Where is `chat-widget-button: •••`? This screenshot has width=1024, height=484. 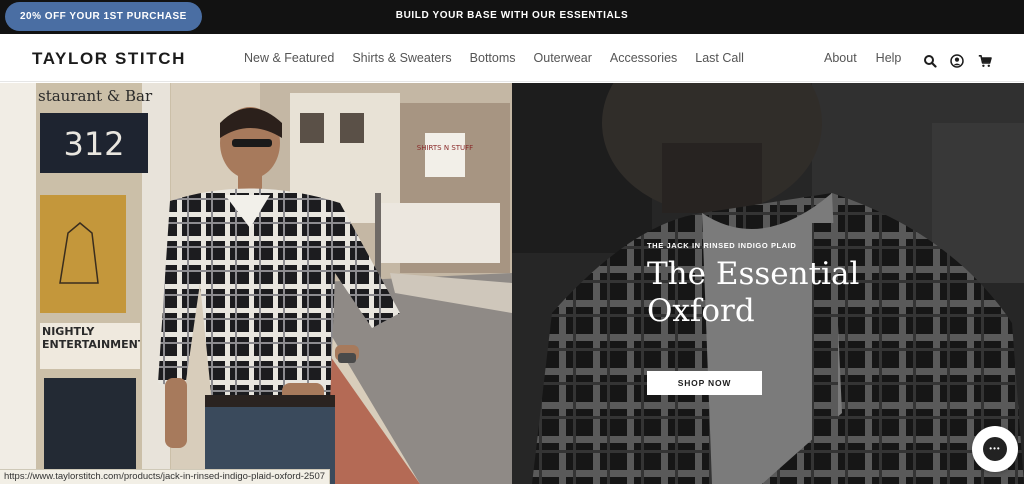 chat-widget-button: ••• is located at coordinates (995, 449).